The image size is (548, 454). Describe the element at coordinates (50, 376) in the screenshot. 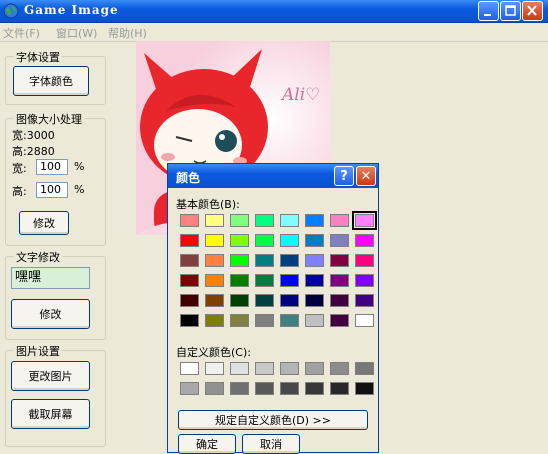

I see `change-picture-button: 更改图片` at that location.